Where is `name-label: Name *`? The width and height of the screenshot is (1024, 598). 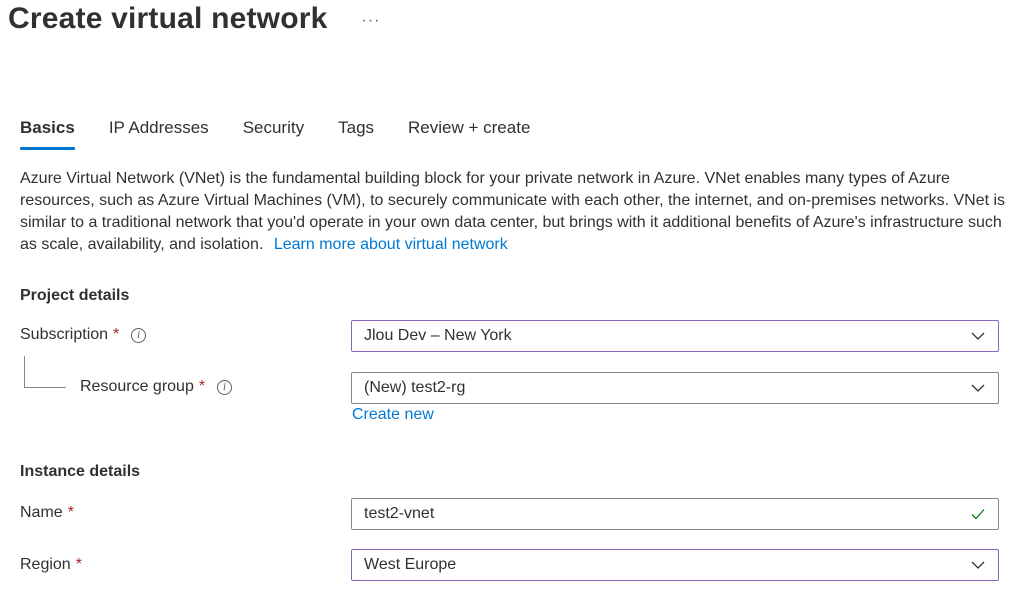
name-label: Name * is located at coordinates (47, 513).